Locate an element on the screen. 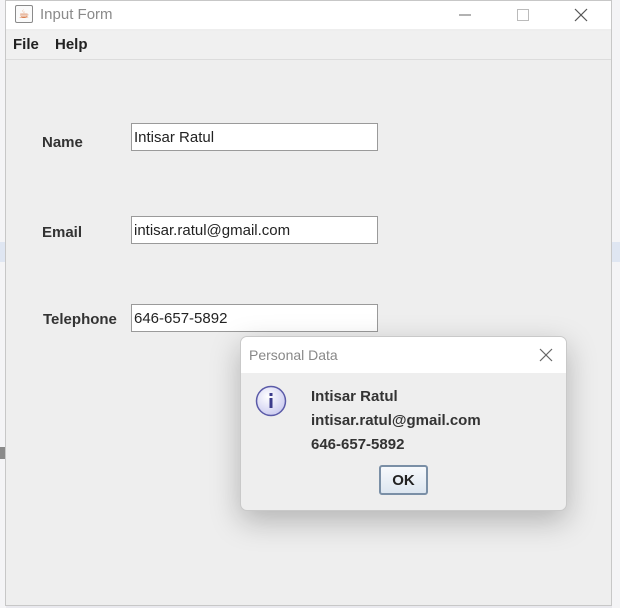 The image size is (620, 608). info-icon is located at coordinates (271, 401).